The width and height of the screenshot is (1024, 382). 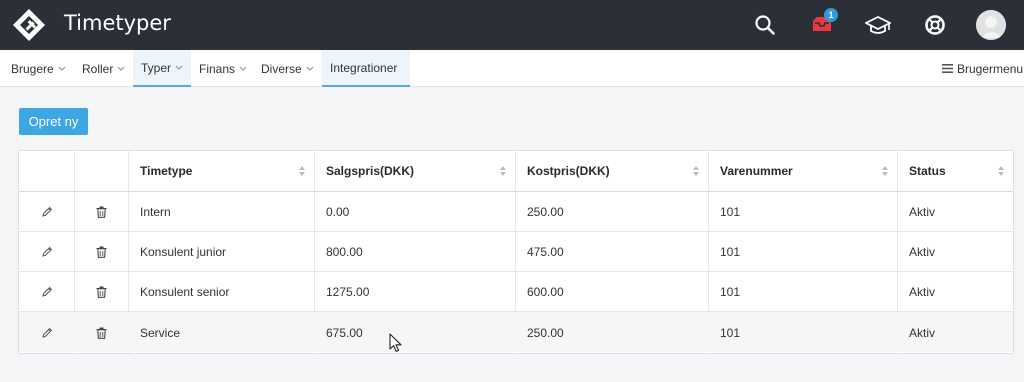 I want to click on nav-item-brugere: Brugere, so click(x=38, y=68).